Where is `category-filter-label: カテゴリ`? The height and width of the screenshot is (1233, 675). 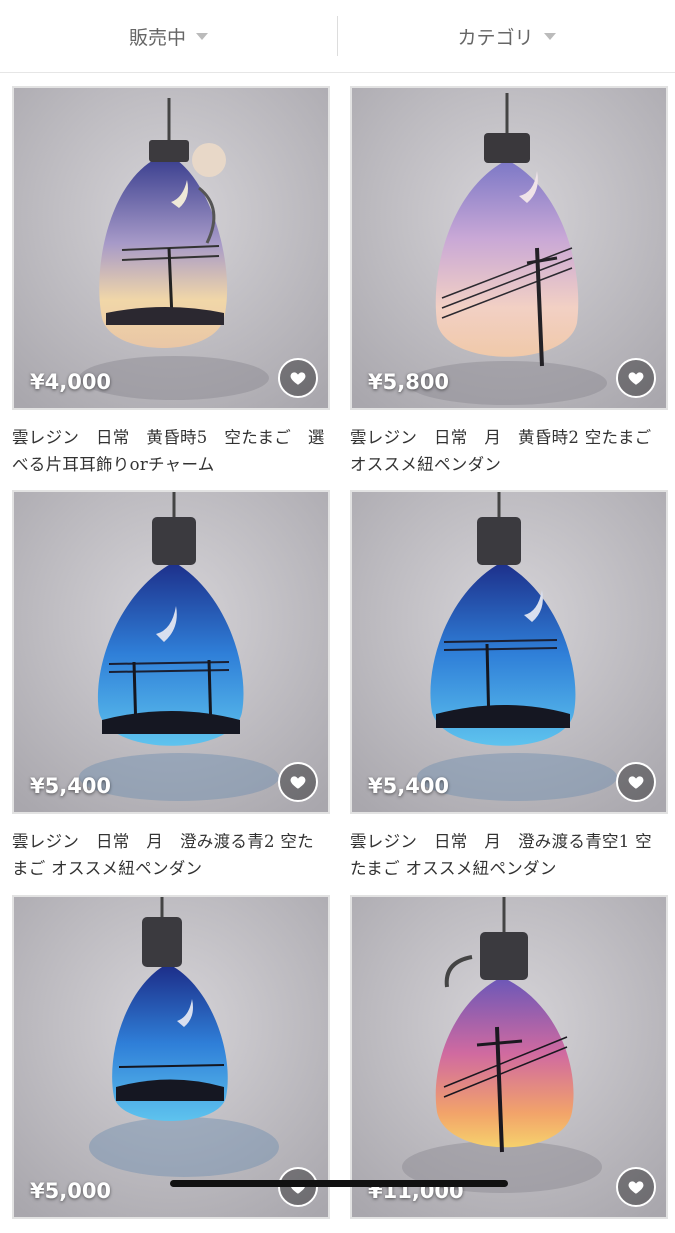
category-filter-label: カテゴリ is located at coordinates (495, 37).